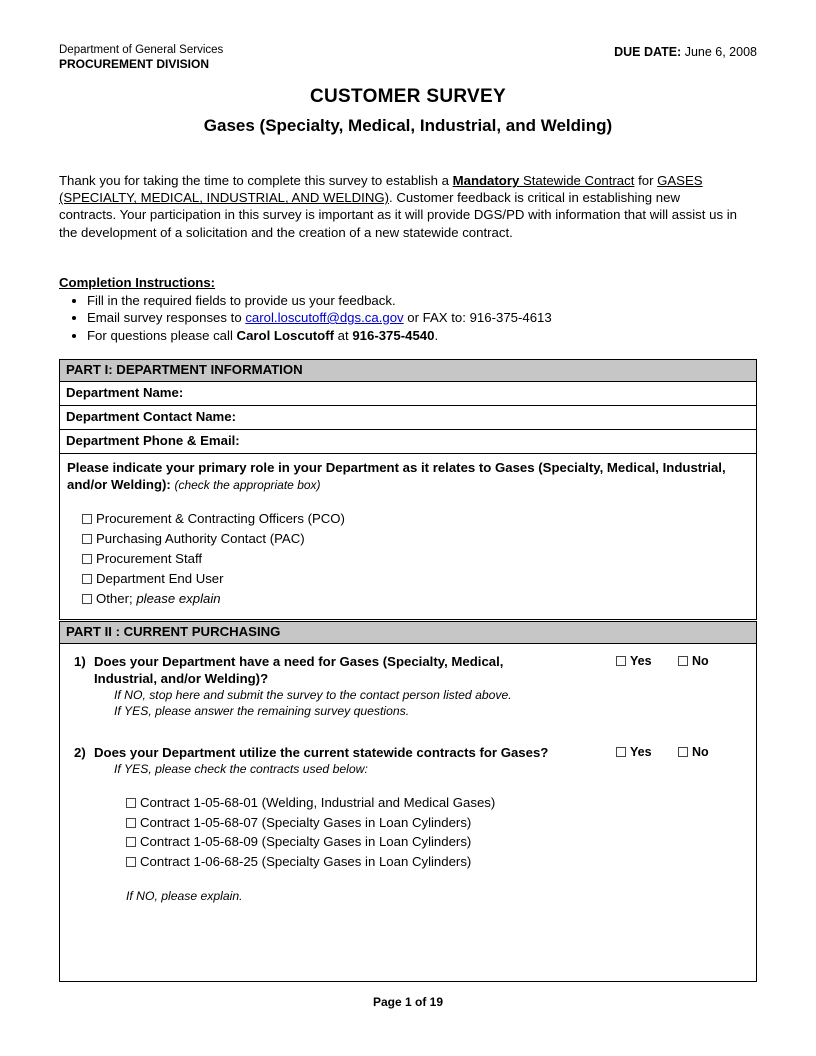 Image resolution: width=816 pixels, height=1056 pixels. I want to click on role-option-label: Purchasing Authority Contact (PAC), so click(200, 538).